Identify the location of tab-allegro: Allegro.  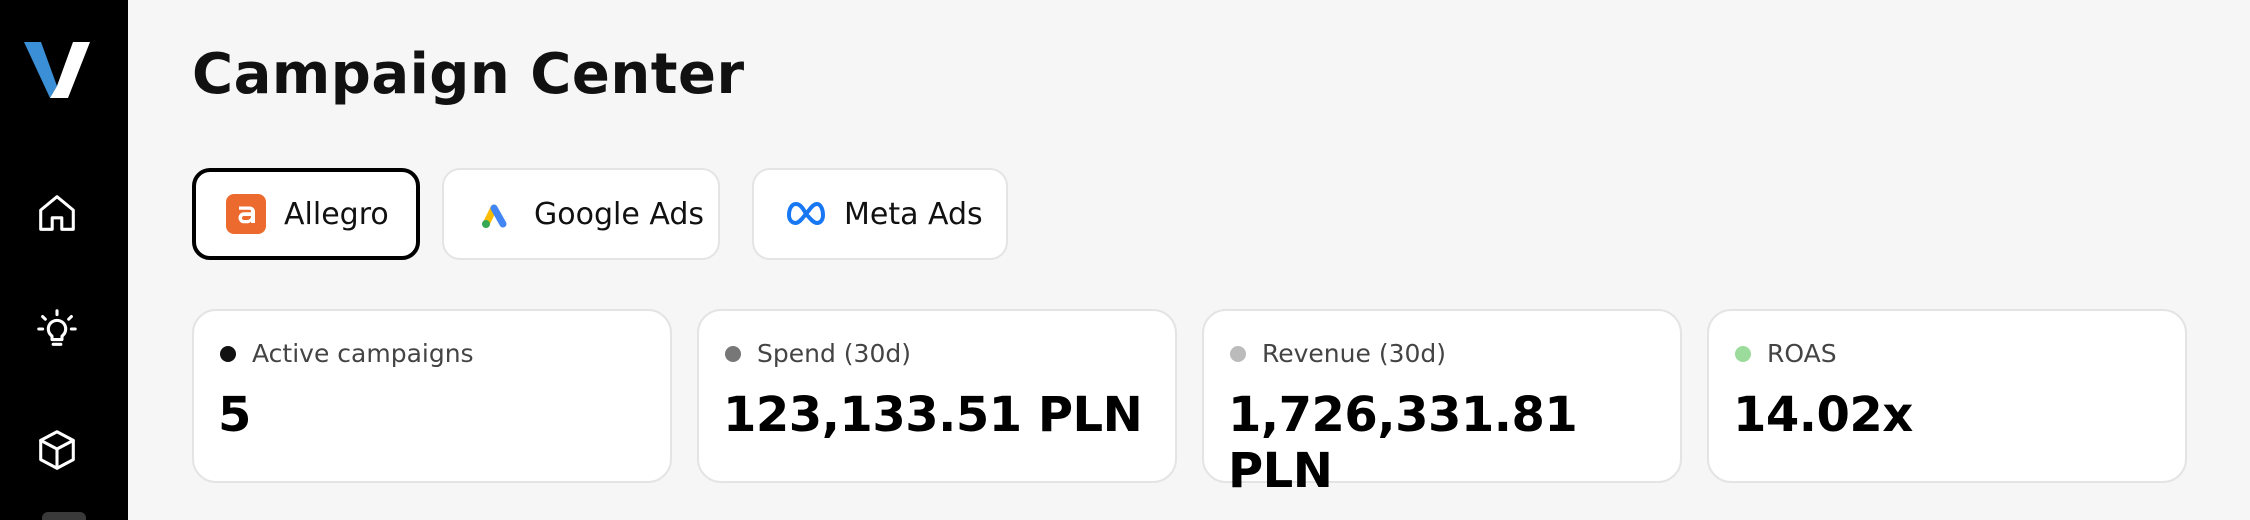
(306, 214).